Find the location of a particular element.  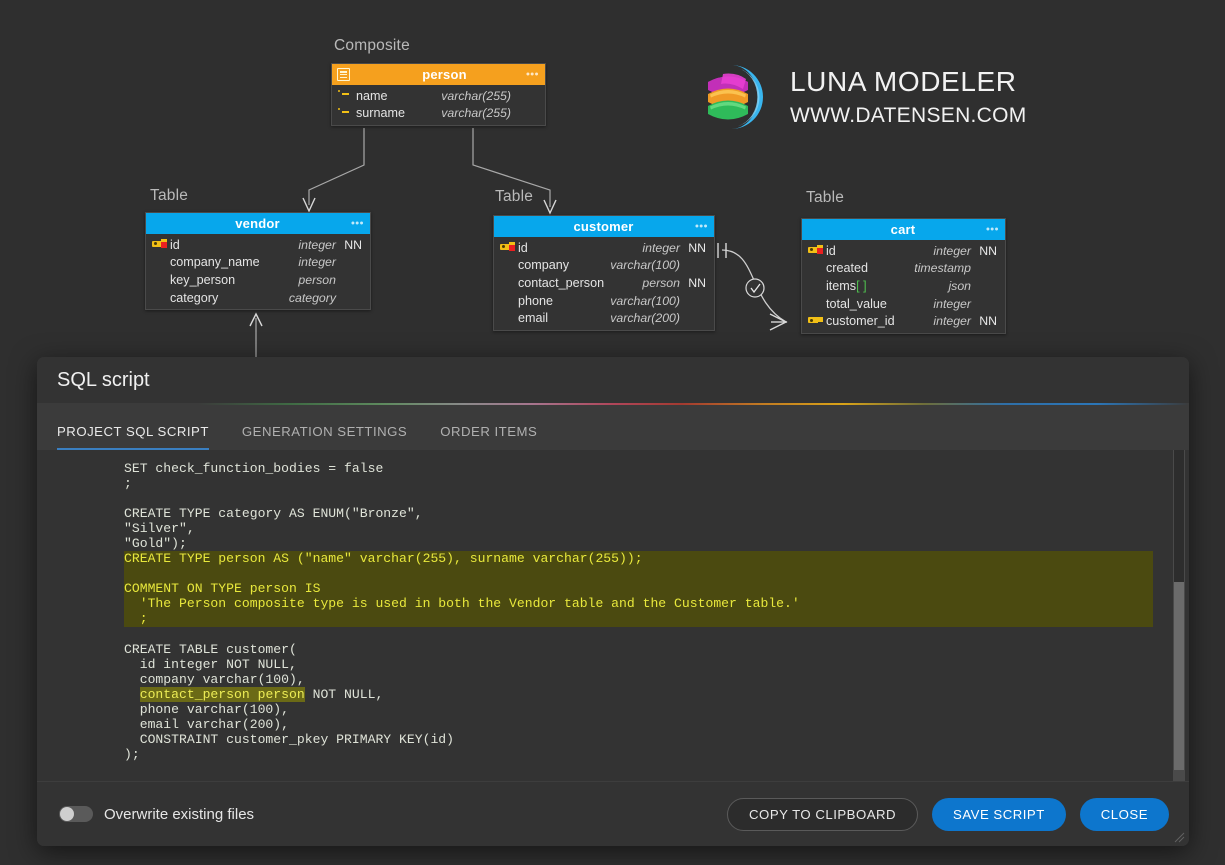

table-row: items[ ] json is located at coordinates (903, 286).